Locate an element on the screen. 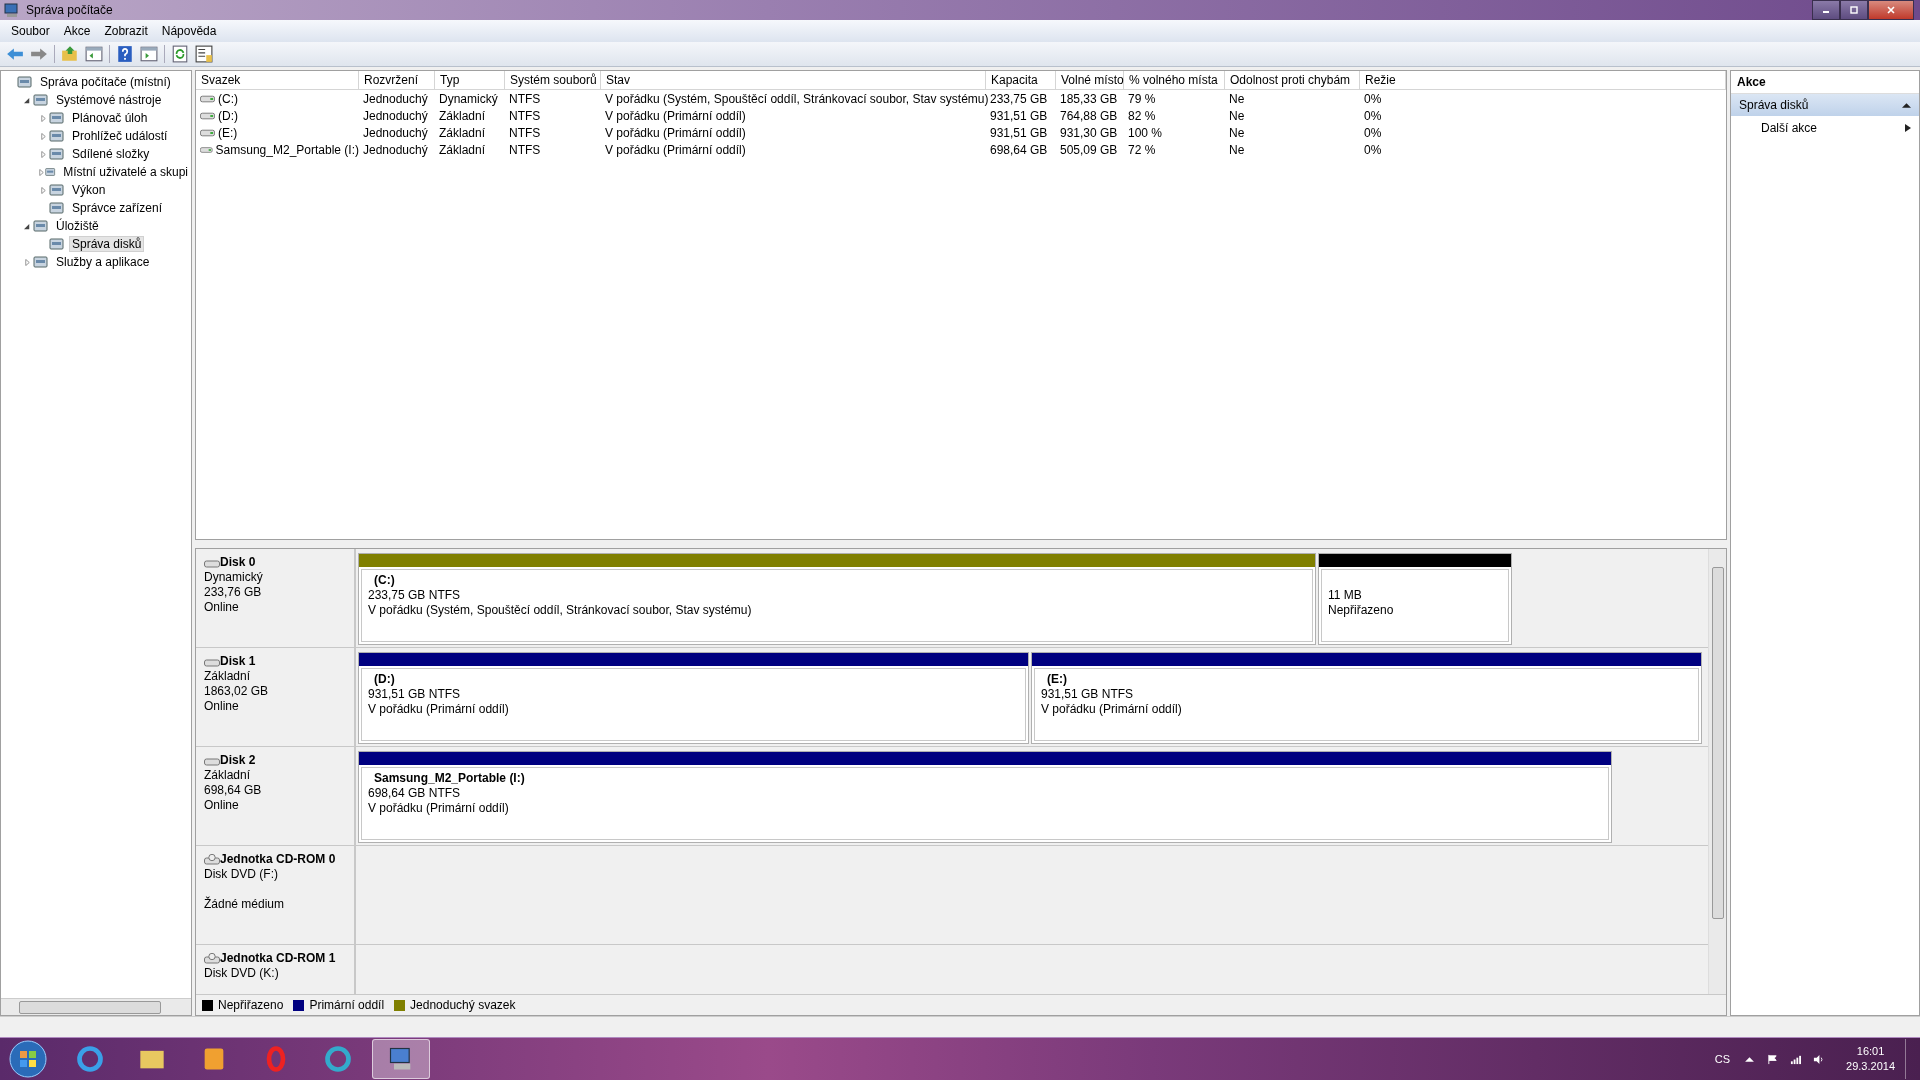  disk-detail: 1863,02 GB is located at coordinates (236, 691).